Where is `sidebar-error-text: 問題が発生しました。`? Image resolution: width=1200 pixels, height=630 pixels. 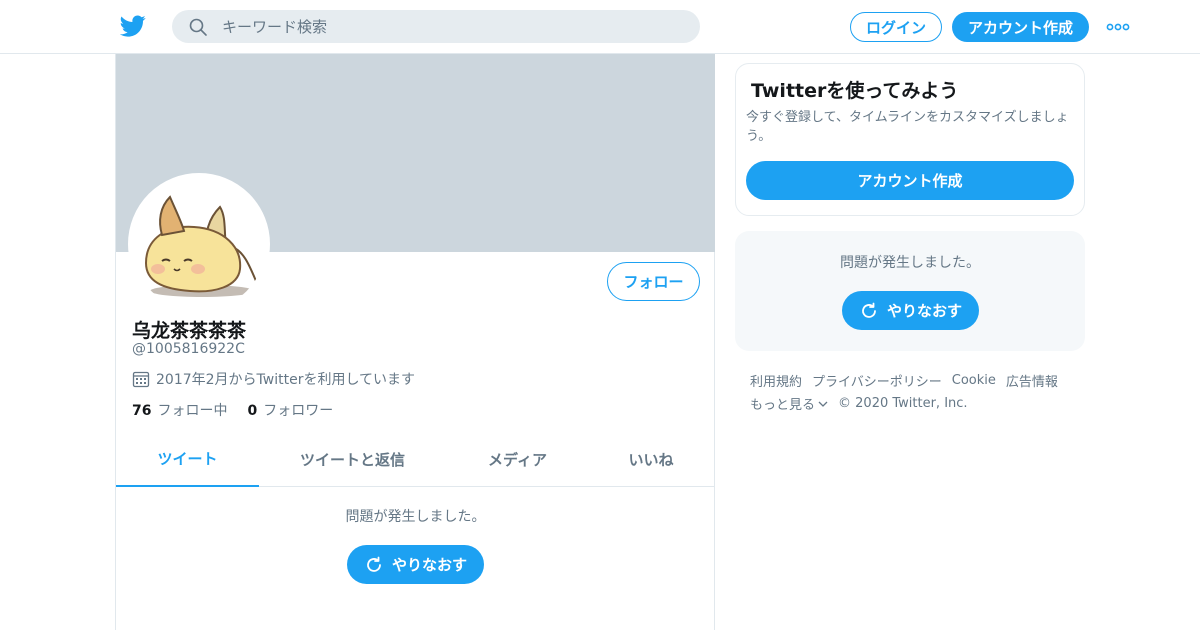 sidebar-error-text: 問題が発生しました。 is located at coordinates (910, 263).